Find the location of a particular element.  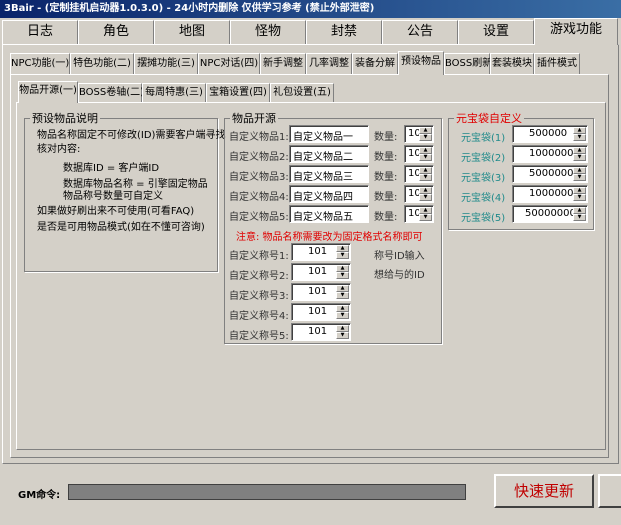

tab-announcement: 公告 is located at coordinates (420, 32).